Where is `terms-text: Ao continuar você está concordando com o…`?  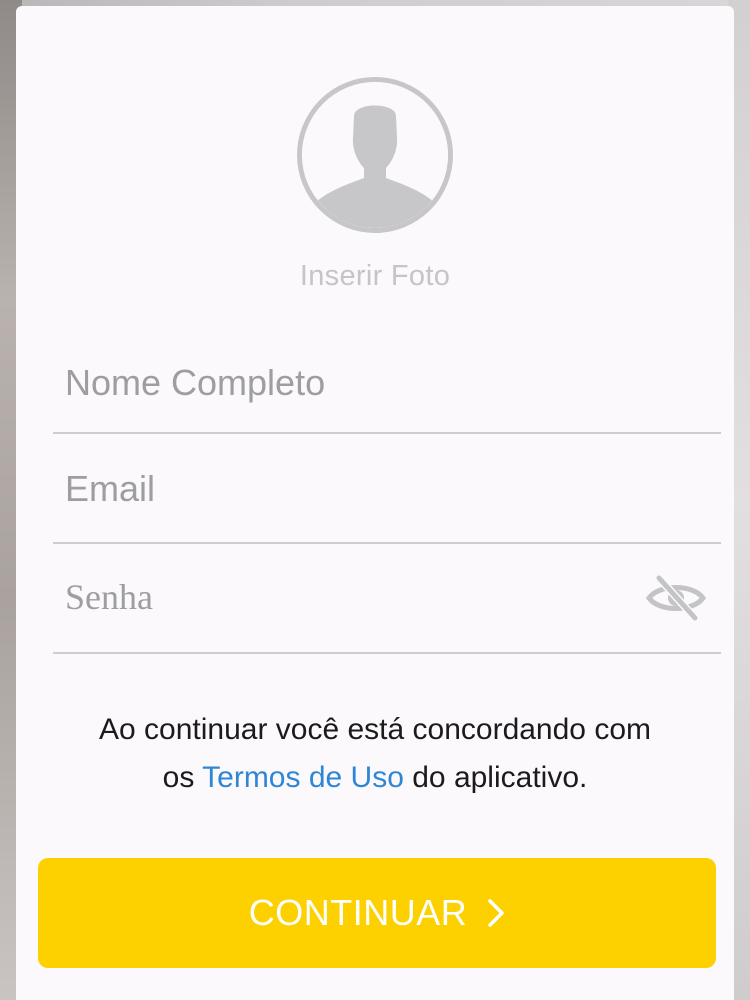
terms-text: Ao continuar você está concordando com o… is located at coordinates (375, 754).